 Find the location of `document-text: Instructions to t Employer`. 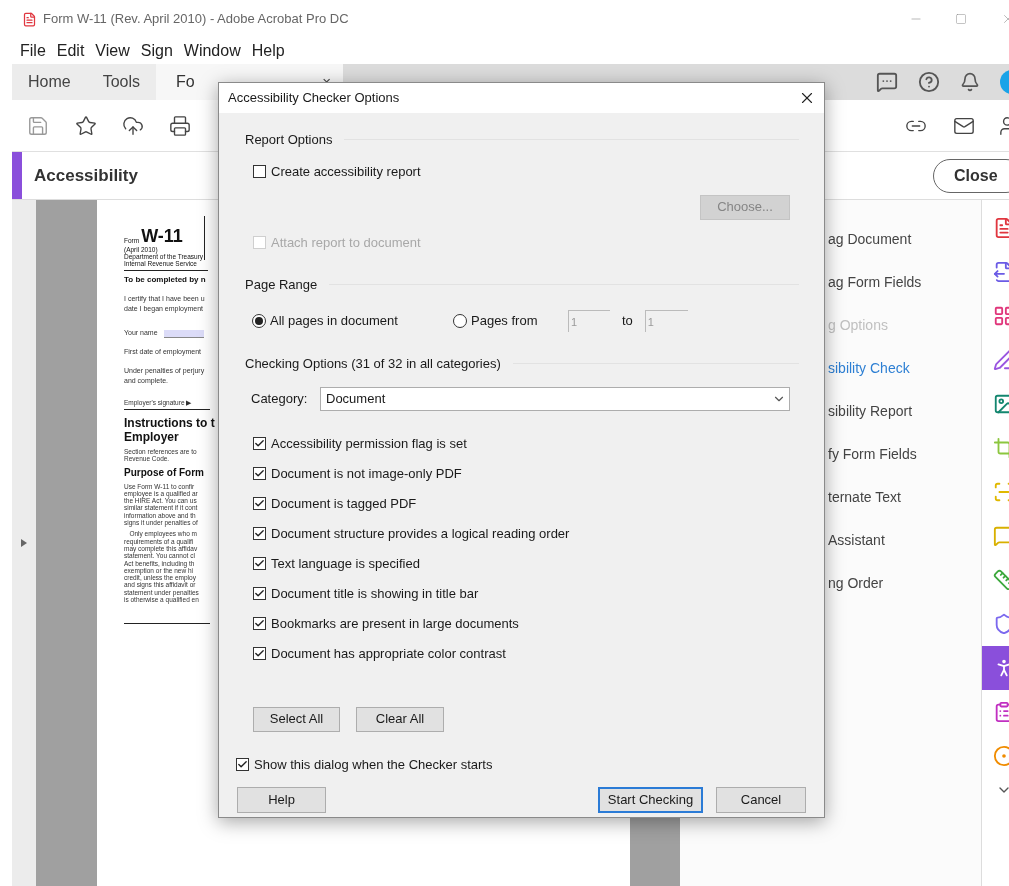

document-text: Instructions to t Employer is located at coordinates (169, 430).